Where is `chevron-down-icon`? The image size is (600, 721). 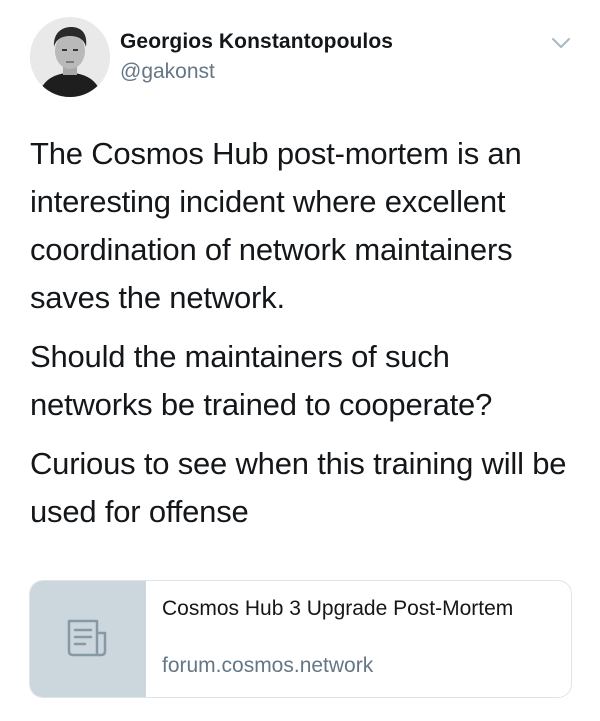
chevron-down-icon is located at coordinates (561, 43).